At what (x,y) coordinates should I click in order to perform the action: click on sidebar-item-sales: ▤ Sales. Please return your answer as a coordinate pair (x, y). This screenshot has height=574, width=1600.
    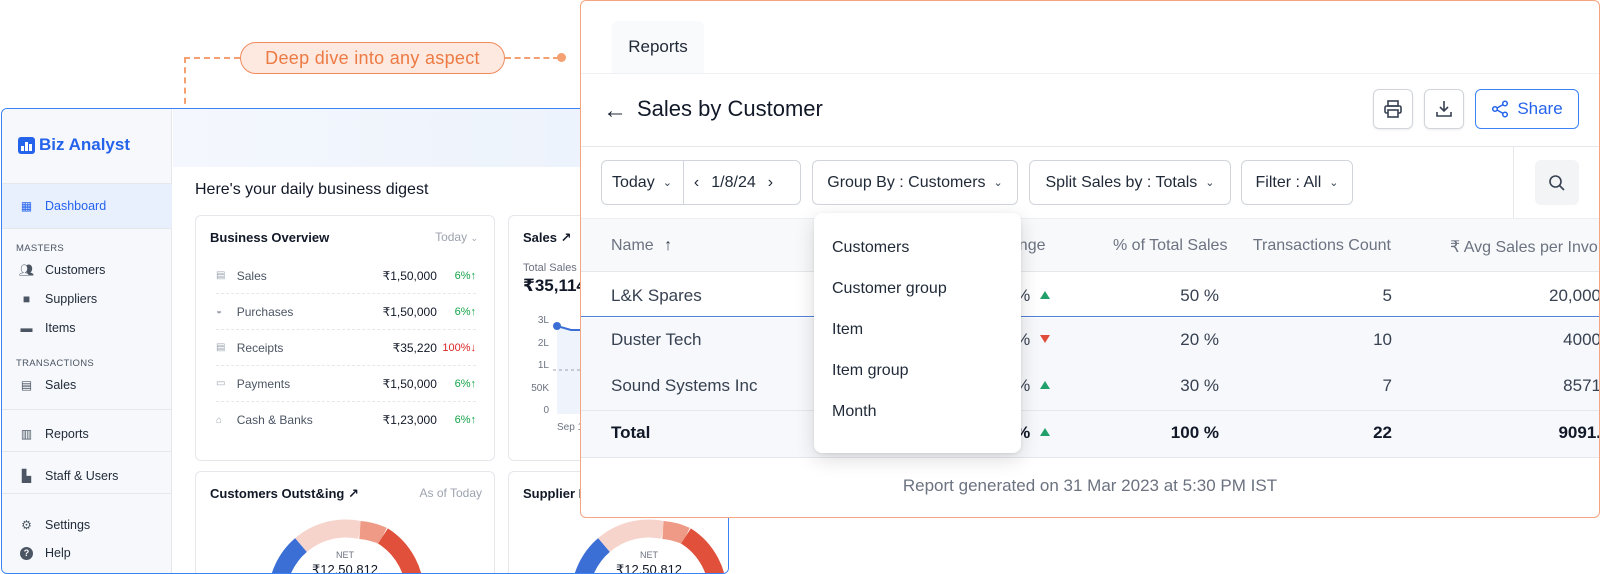
    Looking at the image, I should click on (87, 385).